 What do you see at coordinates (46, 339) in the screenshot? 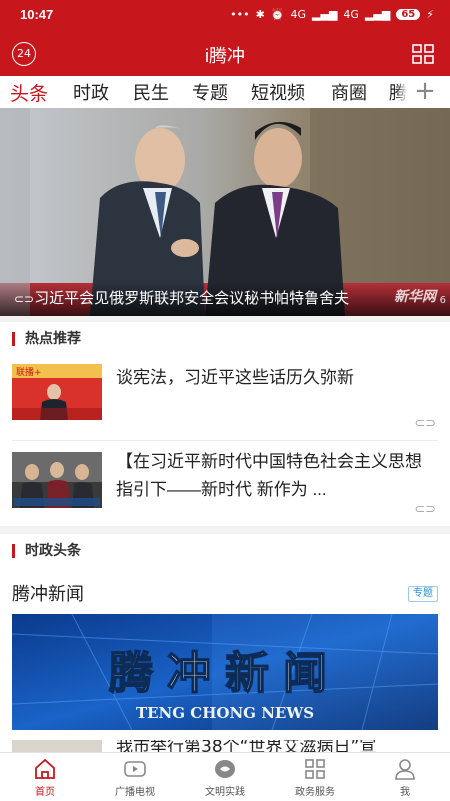
I see `section-heading: 热点推荐` at bounding box center [46, 339].